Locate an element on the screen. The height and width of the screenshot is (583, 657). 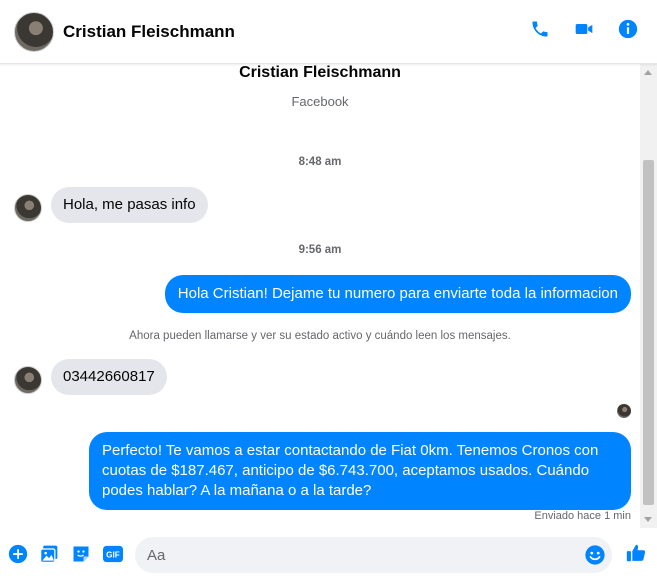
phone-call-button is located at coordinates (540, 29).